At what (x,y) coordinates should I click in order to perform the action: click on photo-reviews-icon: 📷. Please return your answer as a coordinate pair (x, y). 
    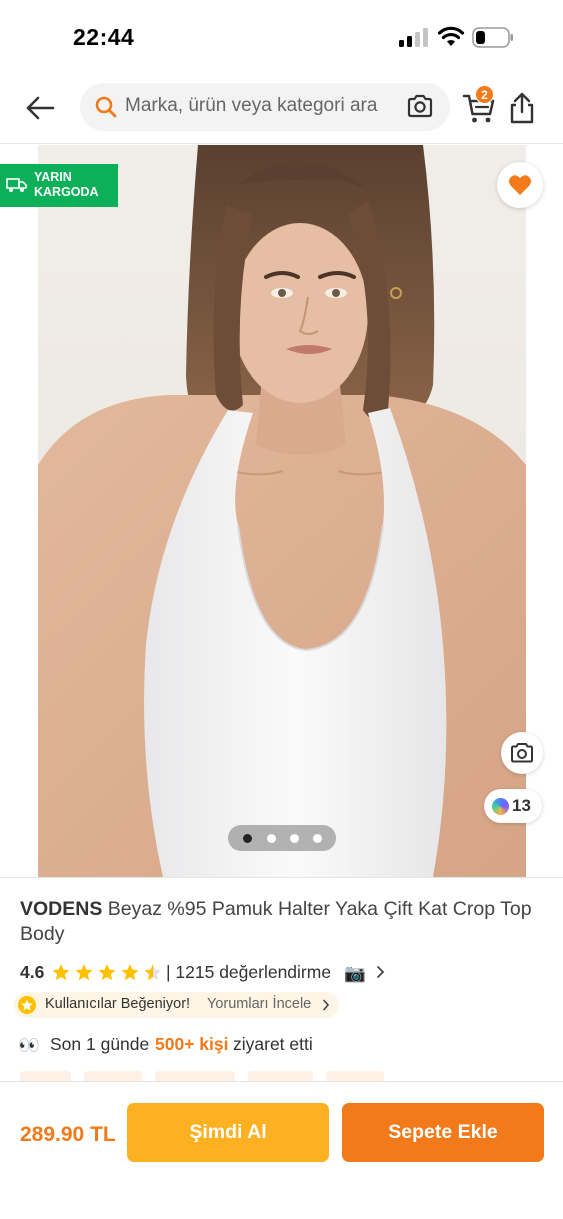
    Looking at the image, I should click on (355, 973).